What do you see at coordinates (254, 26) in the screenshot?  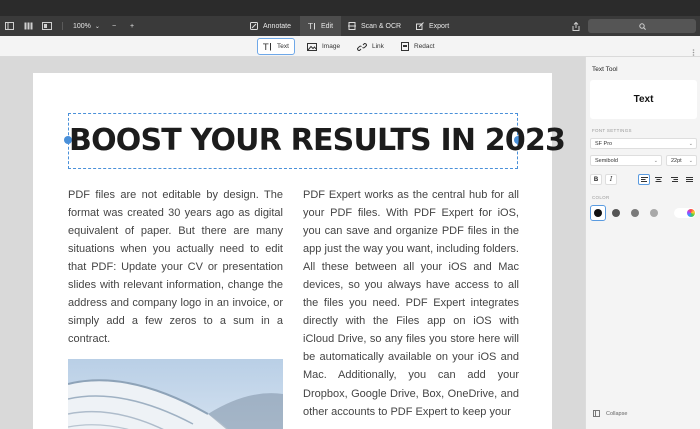 I see `annotate-icon` at bounding box center [254, 26].